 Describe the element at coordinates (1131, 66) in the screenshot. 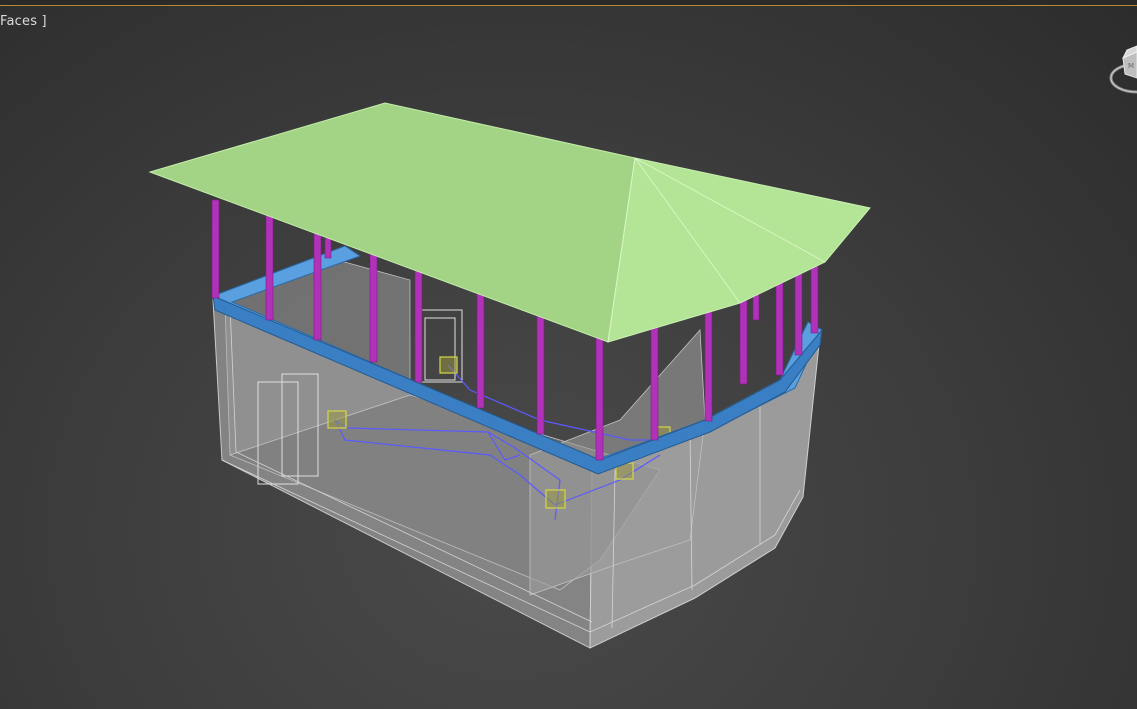

I see `svg-text: M` at that location.